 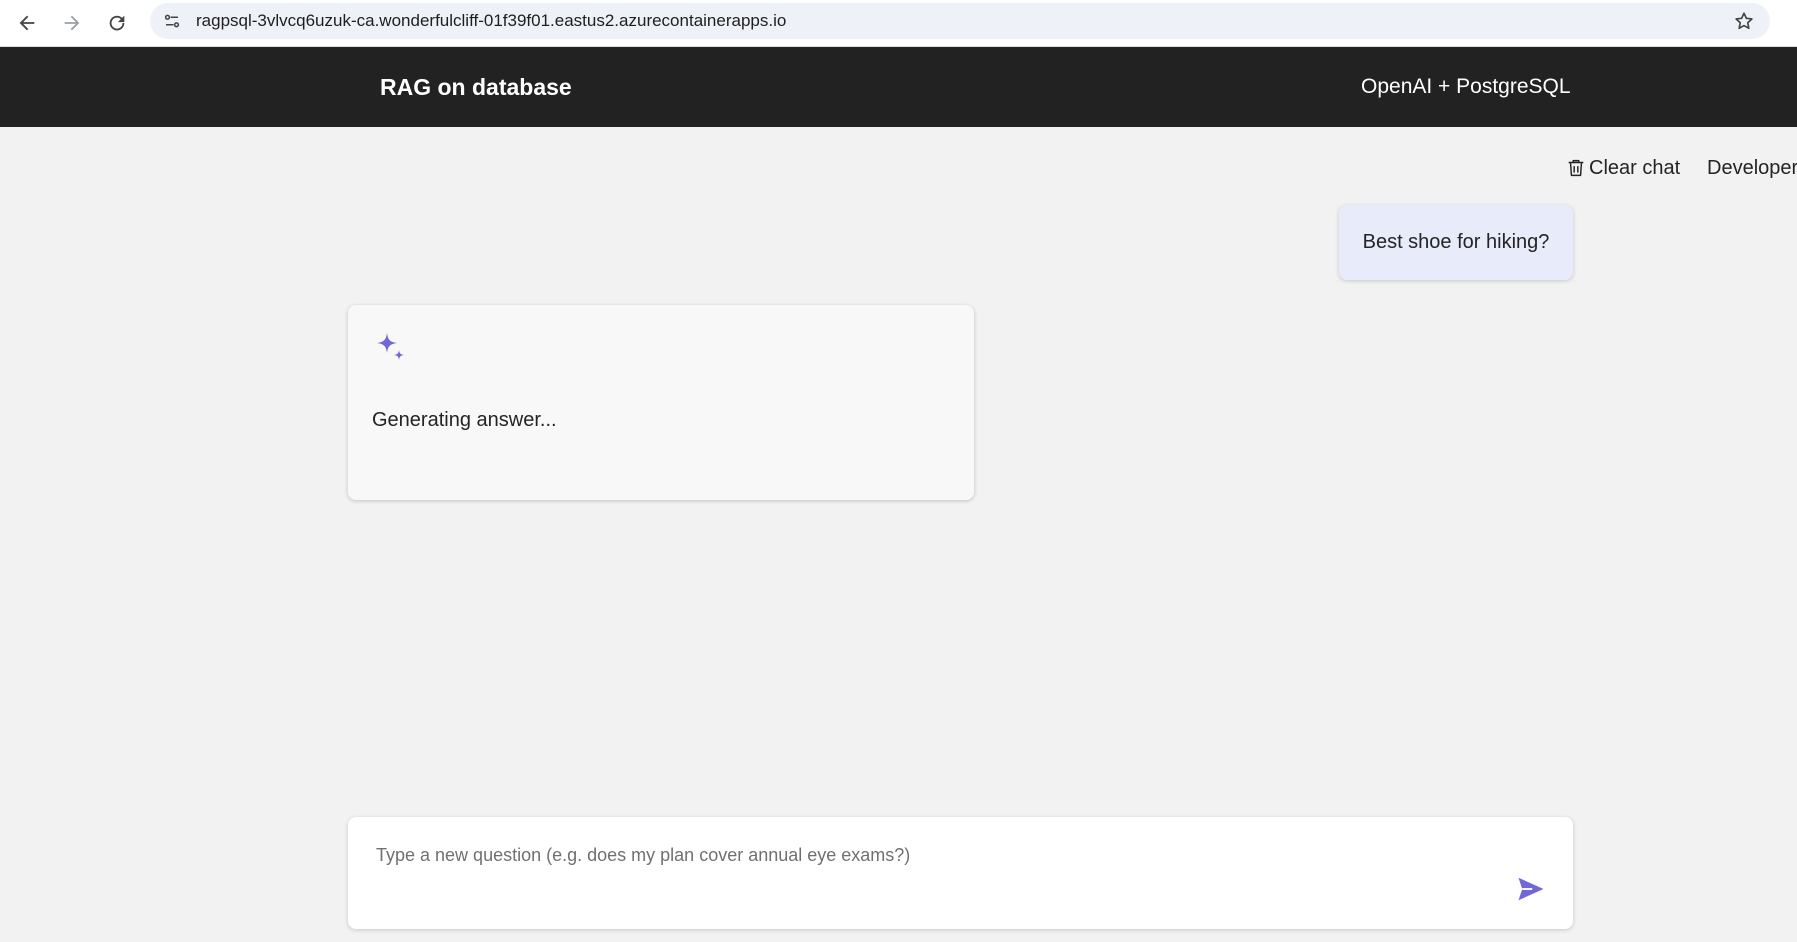 What do you see at coordinates (1635, 167) in the screenshot?
I see `clear-chat-label: Clear chat` at bounding box center [1635, 167].